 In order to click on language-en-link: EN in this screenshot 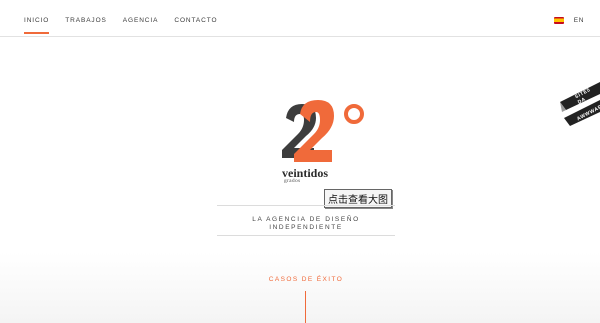, I will do `click(579, 20)`.